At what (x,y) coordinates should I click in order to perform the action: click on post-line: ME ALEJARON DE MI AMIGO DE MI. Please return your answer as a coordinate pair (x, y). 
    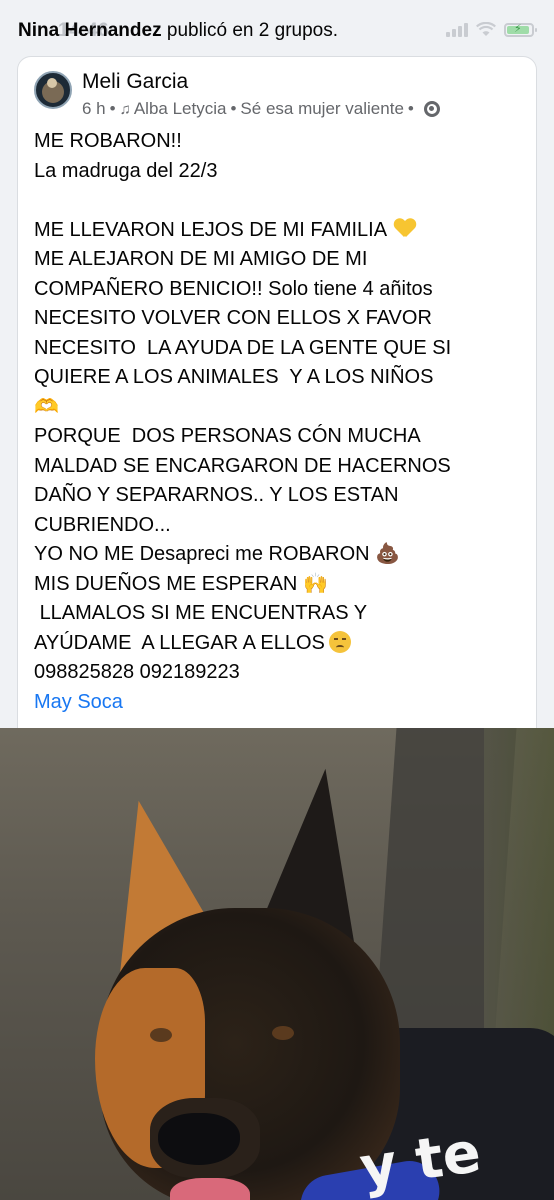
    Looking at the image, I should click on (201, 259).